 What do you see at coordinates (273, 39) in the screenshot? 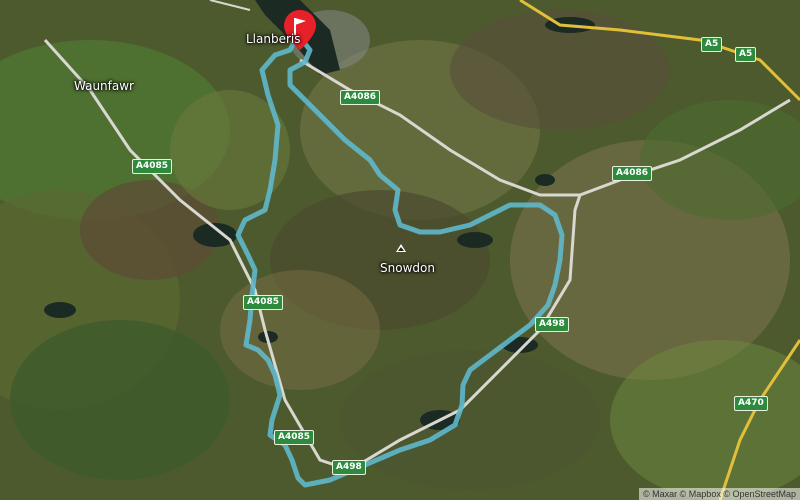
I see `place-llanberis: Llanberis` at bounding box center [273, 39].